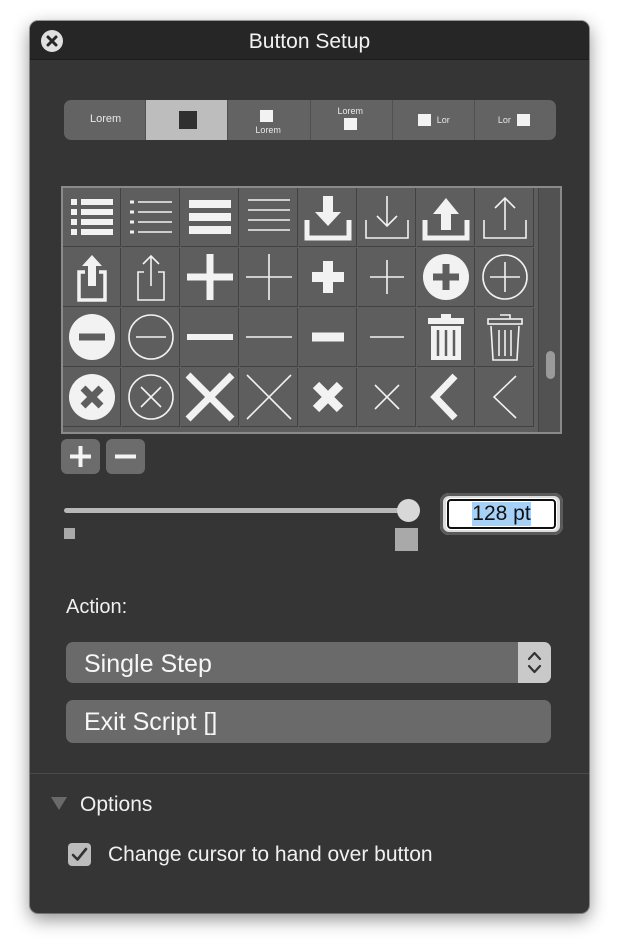  I want to click on segment-icon-above-label: Lorem, so click(269, 120).